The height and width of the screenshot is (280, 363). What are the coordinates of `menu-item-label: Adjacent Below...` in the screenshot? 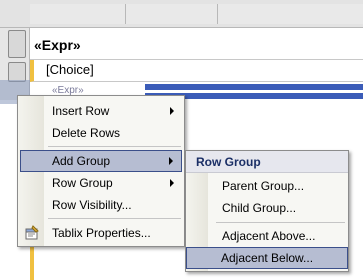 It's located at (267, 258).